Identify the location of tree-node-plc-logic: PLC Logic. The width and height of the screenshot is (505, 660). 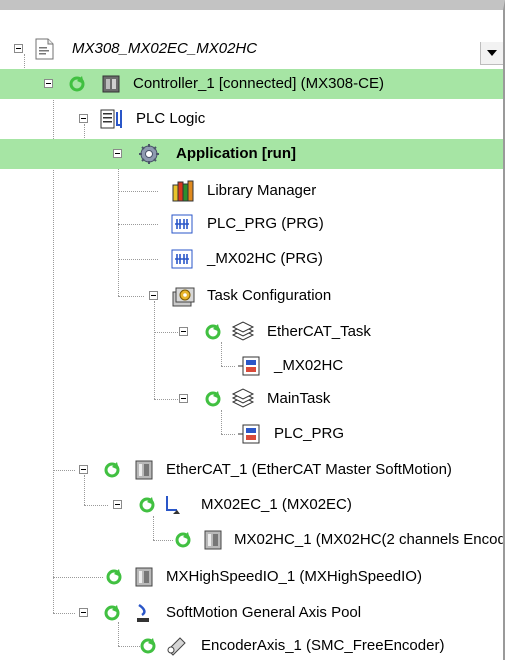
(251, 119).